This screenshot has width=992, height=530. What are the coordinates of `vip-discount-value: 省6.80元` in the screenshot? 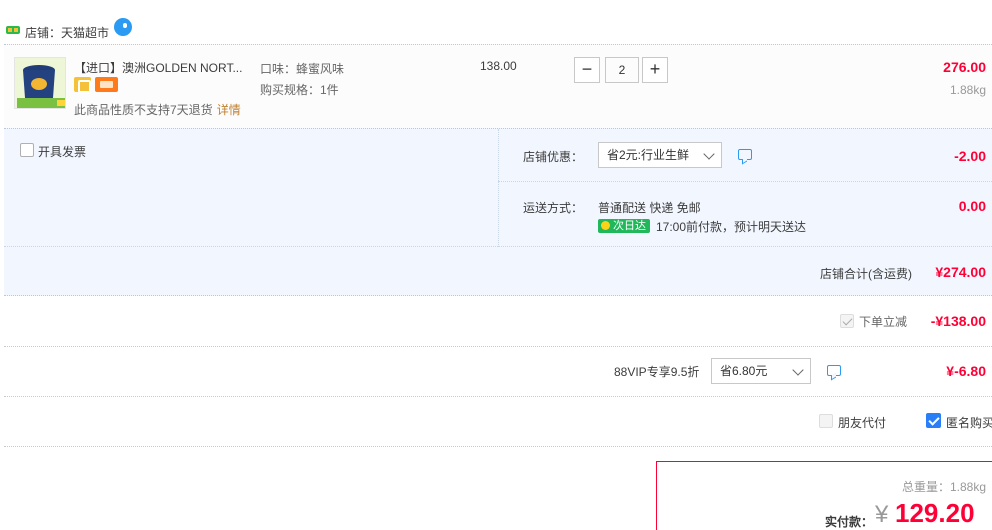 It's located at (744, 371).